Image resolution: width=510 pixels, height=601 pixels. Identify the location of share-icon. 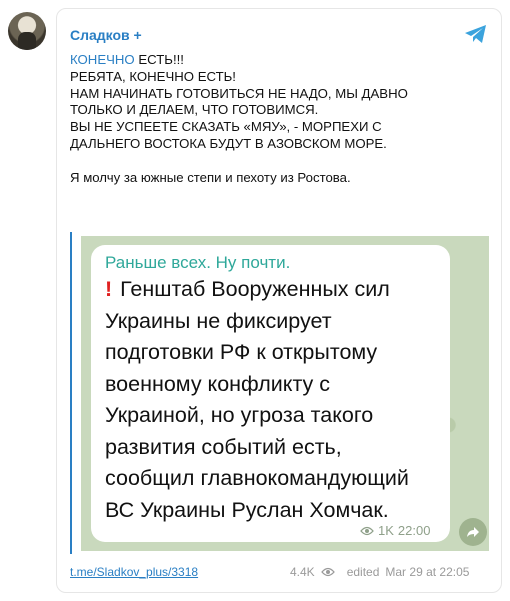
(473, 532).